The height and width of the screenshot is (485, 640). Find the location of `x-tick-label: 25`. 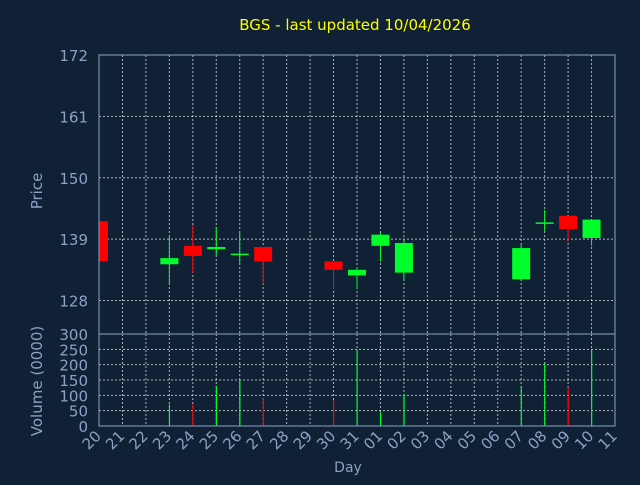

x-tick-label: 25 is located at coordinates (209, 440).